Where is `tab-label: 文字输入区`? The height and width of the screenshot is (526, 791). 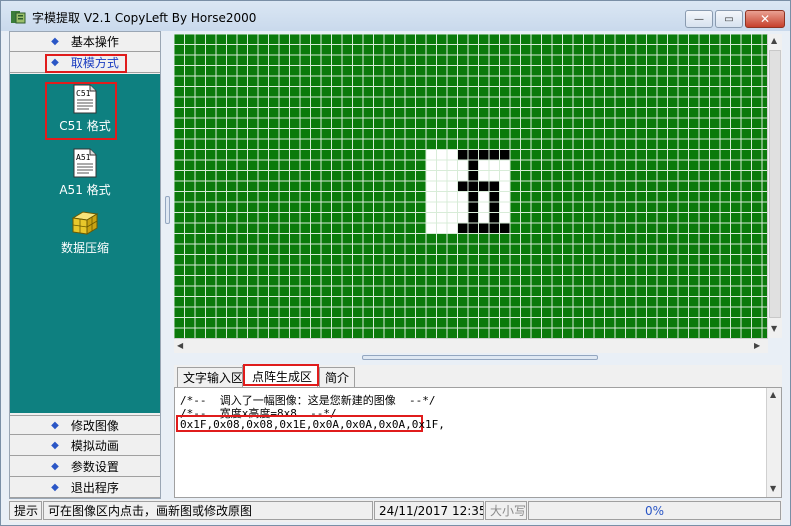 tab-label: 文字输入区 is located at coordinates (213, 378).